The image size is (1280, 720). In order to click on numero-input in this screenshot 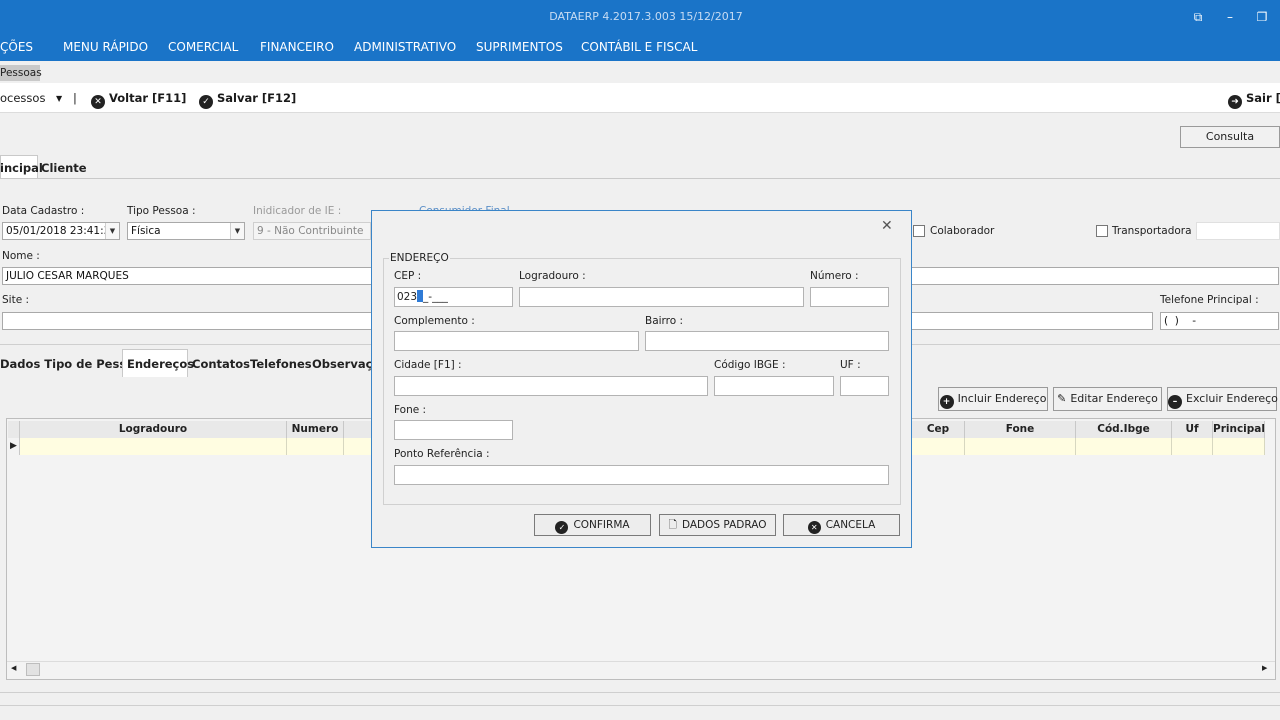, I will do `click(849, 297)`.